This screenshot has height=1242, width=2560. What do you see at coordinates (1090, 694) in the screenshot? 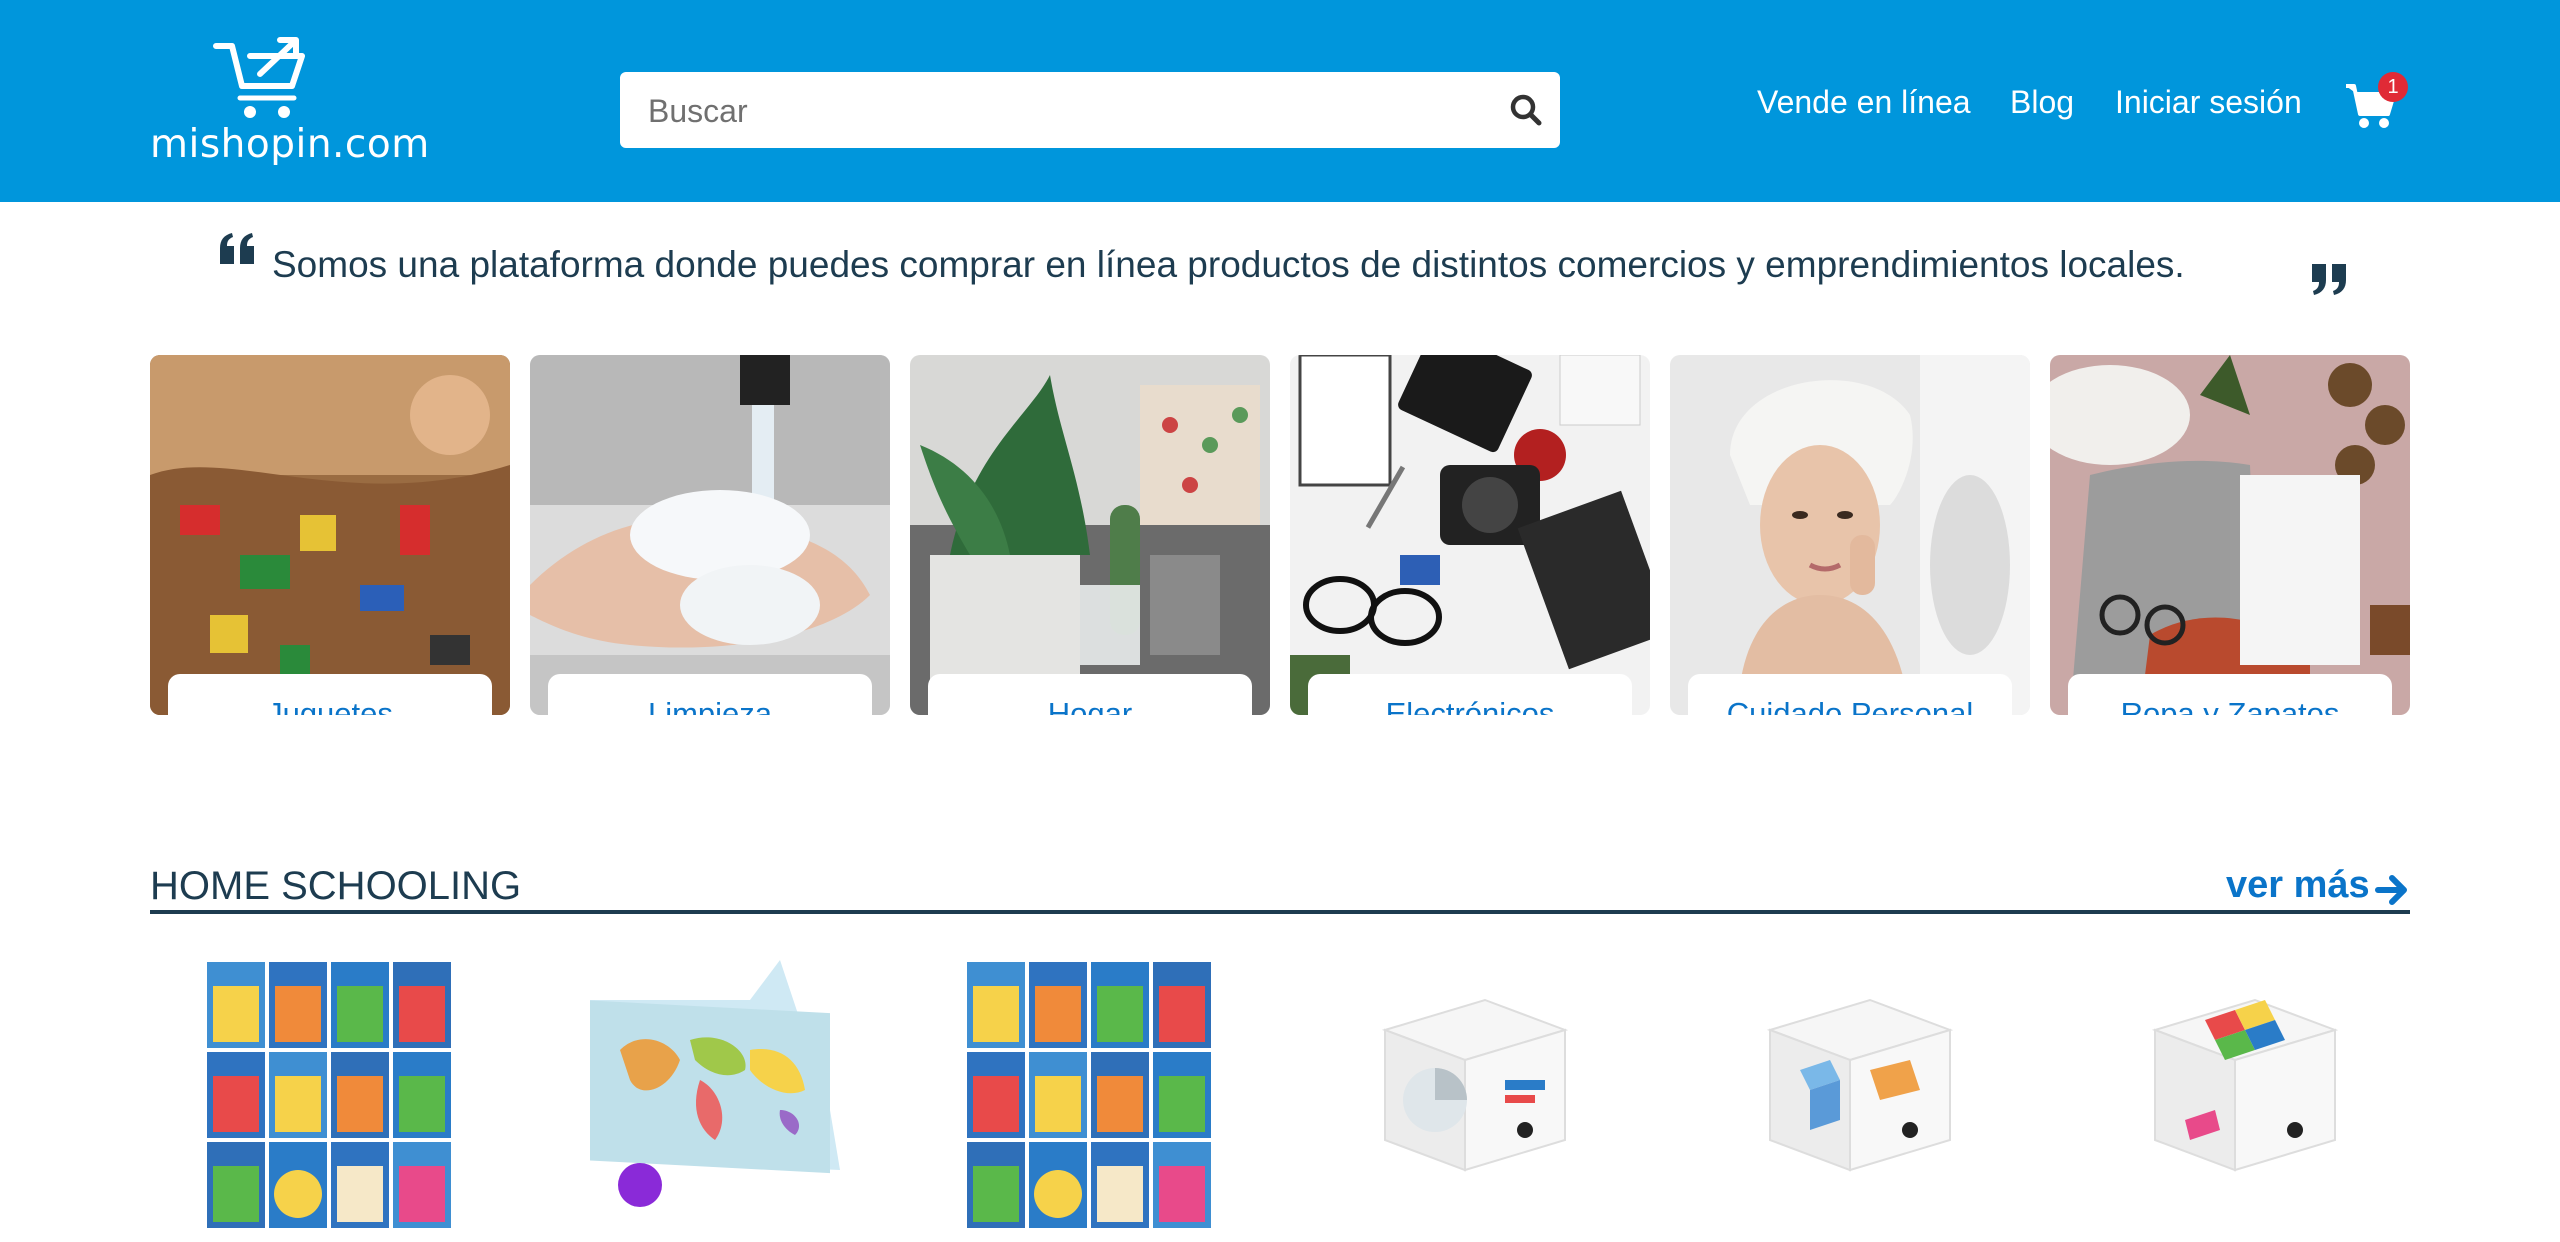
I see `category-label: Hogar` at bounding box center [1090, 694].